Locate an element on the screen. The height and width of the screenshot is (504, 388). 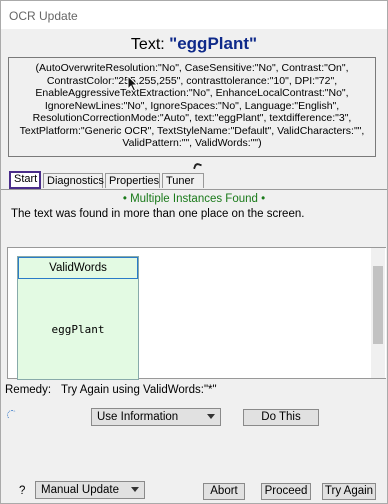
validwords-card: ValidWords eggPlant is located at coordinates (78, 318).